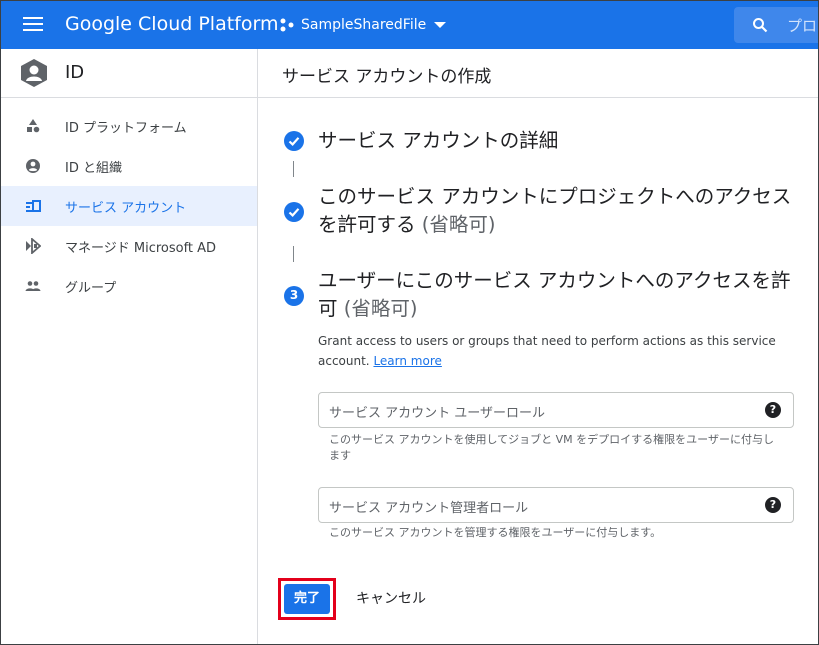  Describe the element at coordinates (391, 598) in the screenshot. I see `cancel-button: キャンセル` at that location.